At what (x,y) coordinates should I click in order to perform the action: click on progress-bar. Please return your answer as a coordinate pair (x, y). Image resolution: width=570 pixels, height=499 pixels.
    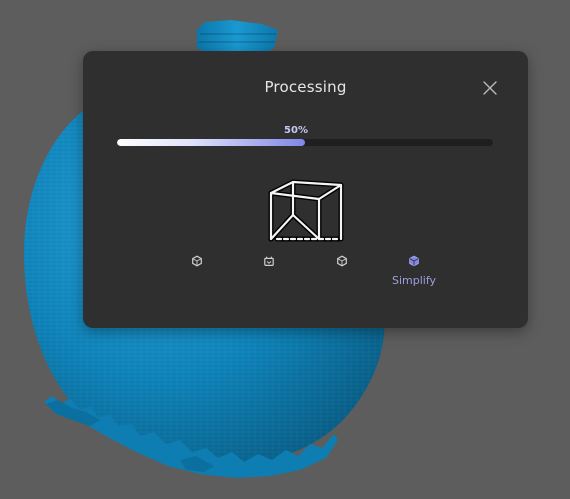
    Looking at the image, I should click on (305, 142).